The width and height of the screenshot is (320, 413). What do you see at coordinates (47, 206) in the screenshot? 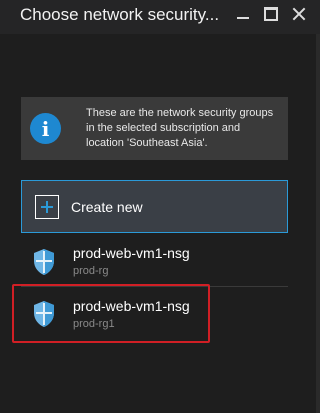
I see `plus-icon` at bounding box center [47, 206].